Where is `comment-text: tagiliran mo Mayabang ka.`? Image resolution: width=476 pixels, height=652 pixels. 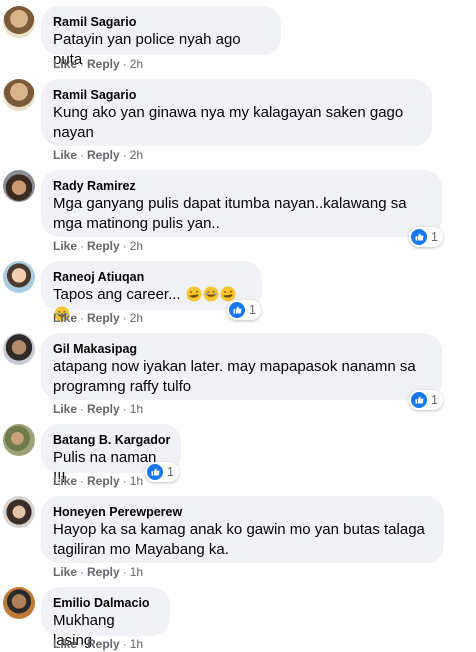 comment-text: tagiliran mo Mayabang ka. is located at coordinates (141, 549).